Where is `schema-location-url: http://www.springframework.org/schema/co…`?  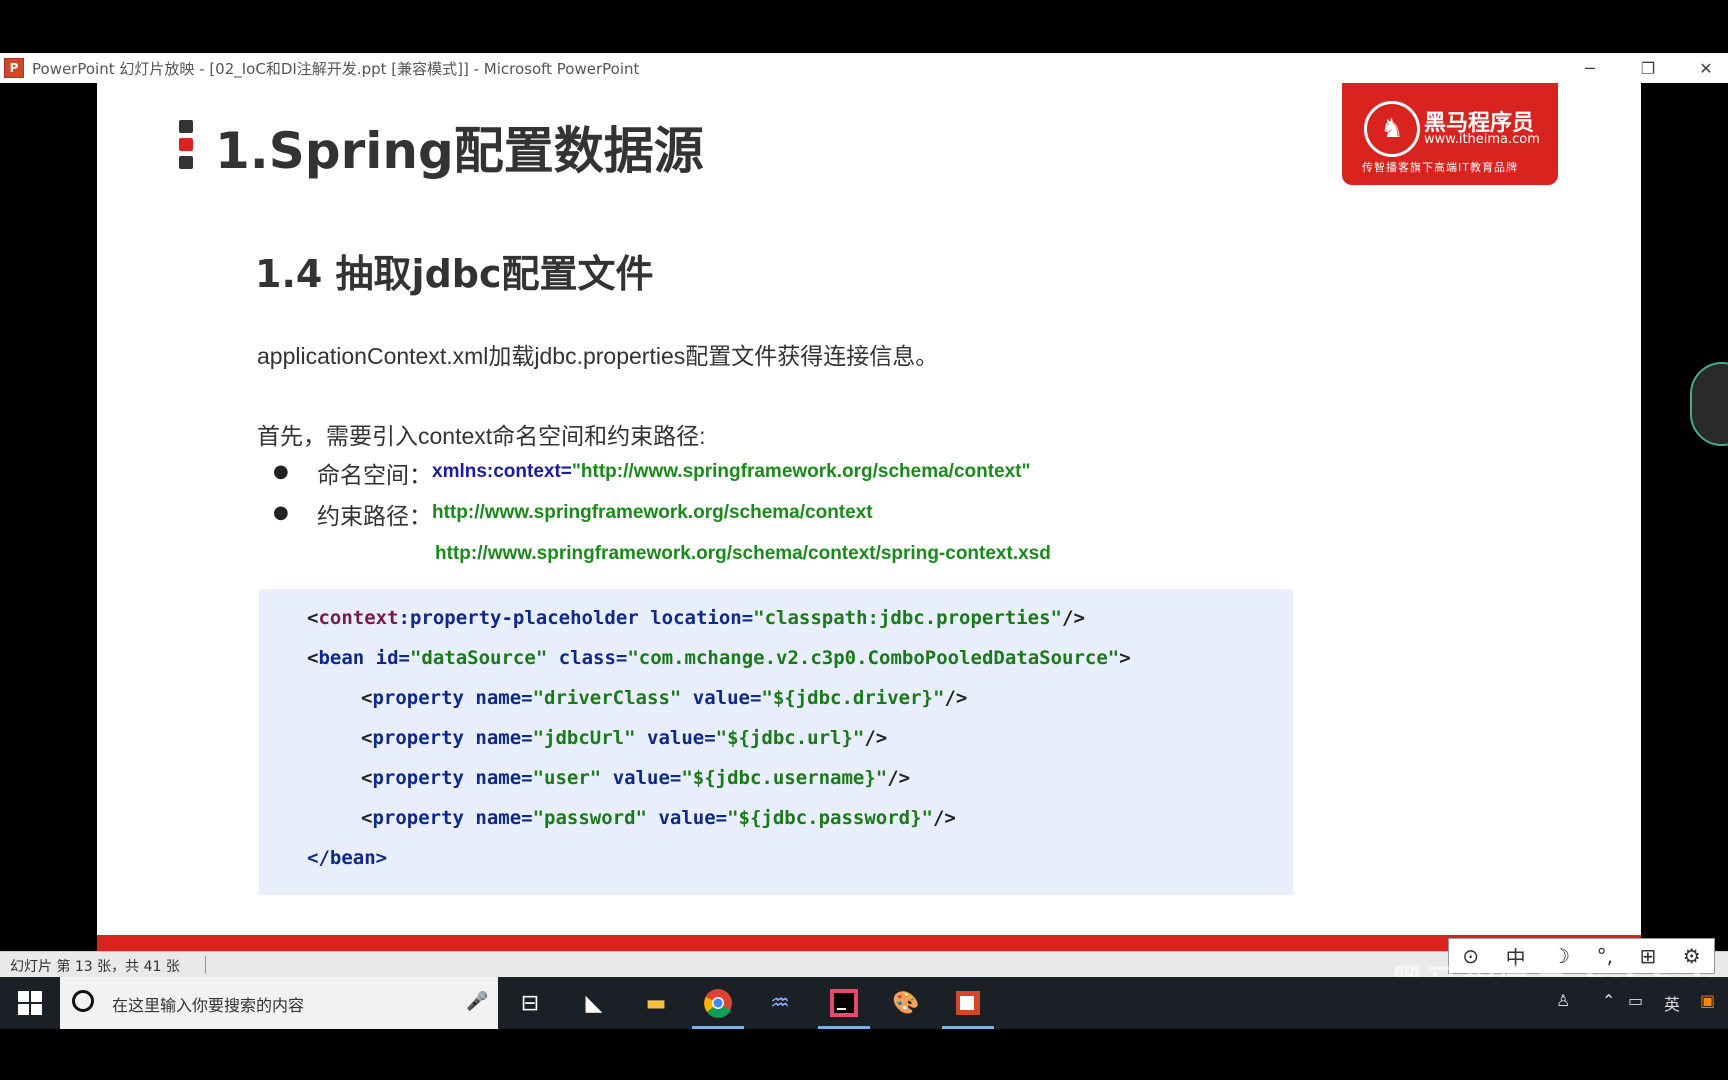
schema-location-url: http://www.springframework.org/schema/co… is located at coordinates (652, 512).